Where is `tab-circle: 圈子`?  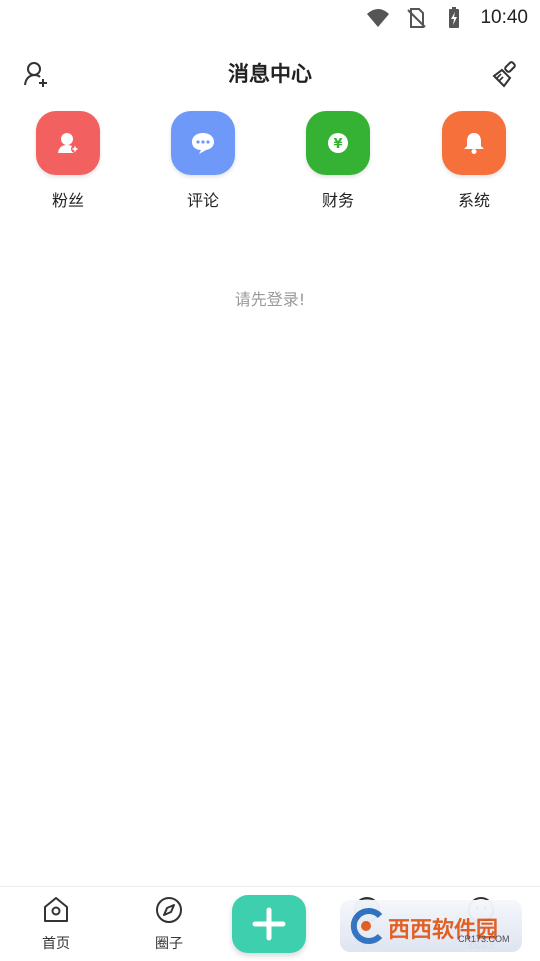
tab-circle: 圈子 is located at coordinates (169, 924).